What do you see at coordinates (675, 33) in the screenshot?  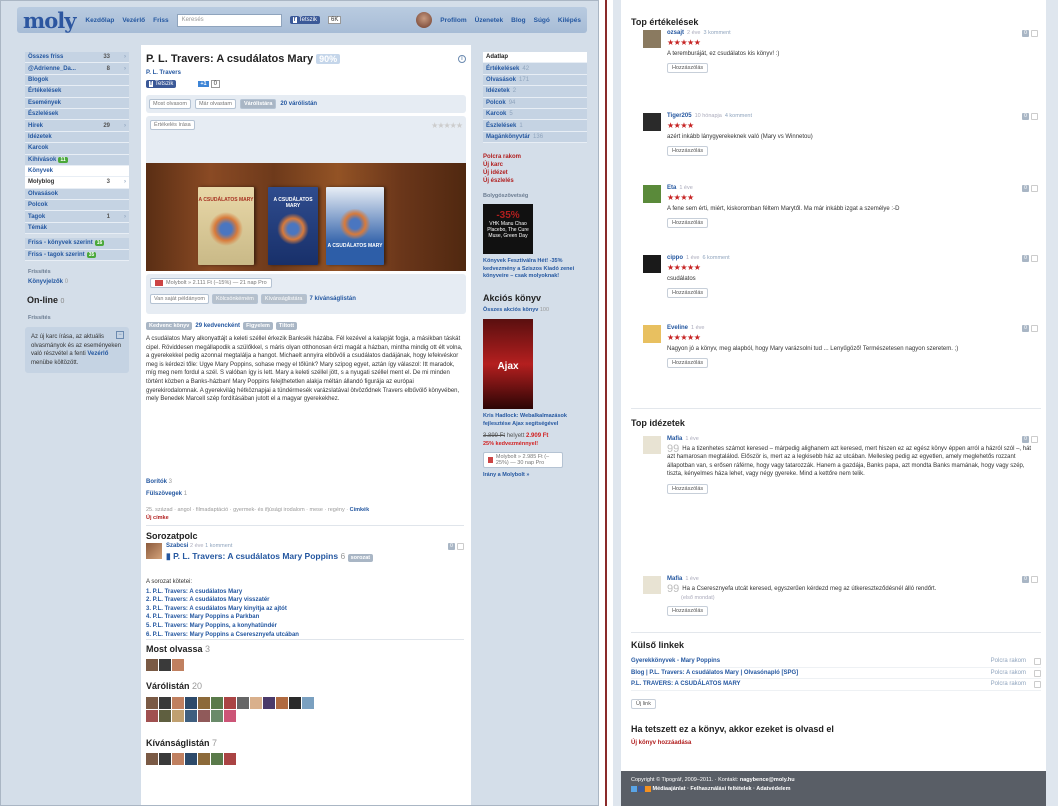 I see `reviewer-name: ozsajt` at bounding box center [675, 33].